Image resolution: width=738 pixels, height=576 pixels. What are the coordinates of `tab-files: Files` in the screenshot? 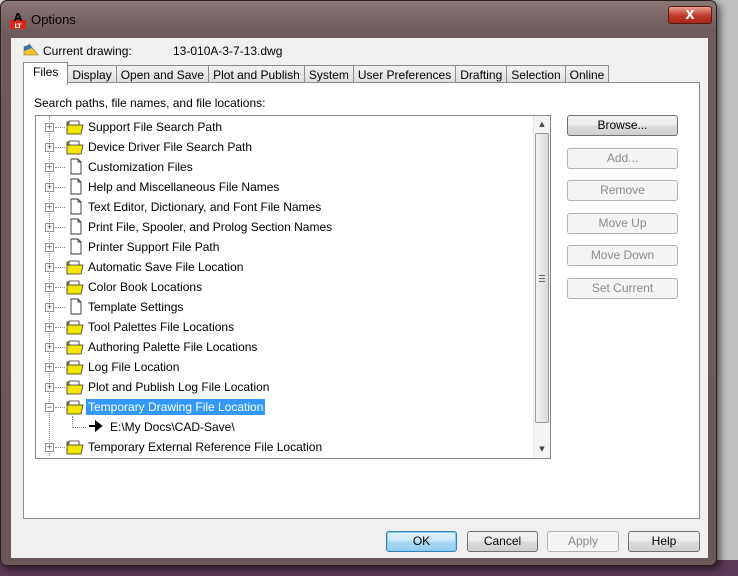 It's located at (46, 73).